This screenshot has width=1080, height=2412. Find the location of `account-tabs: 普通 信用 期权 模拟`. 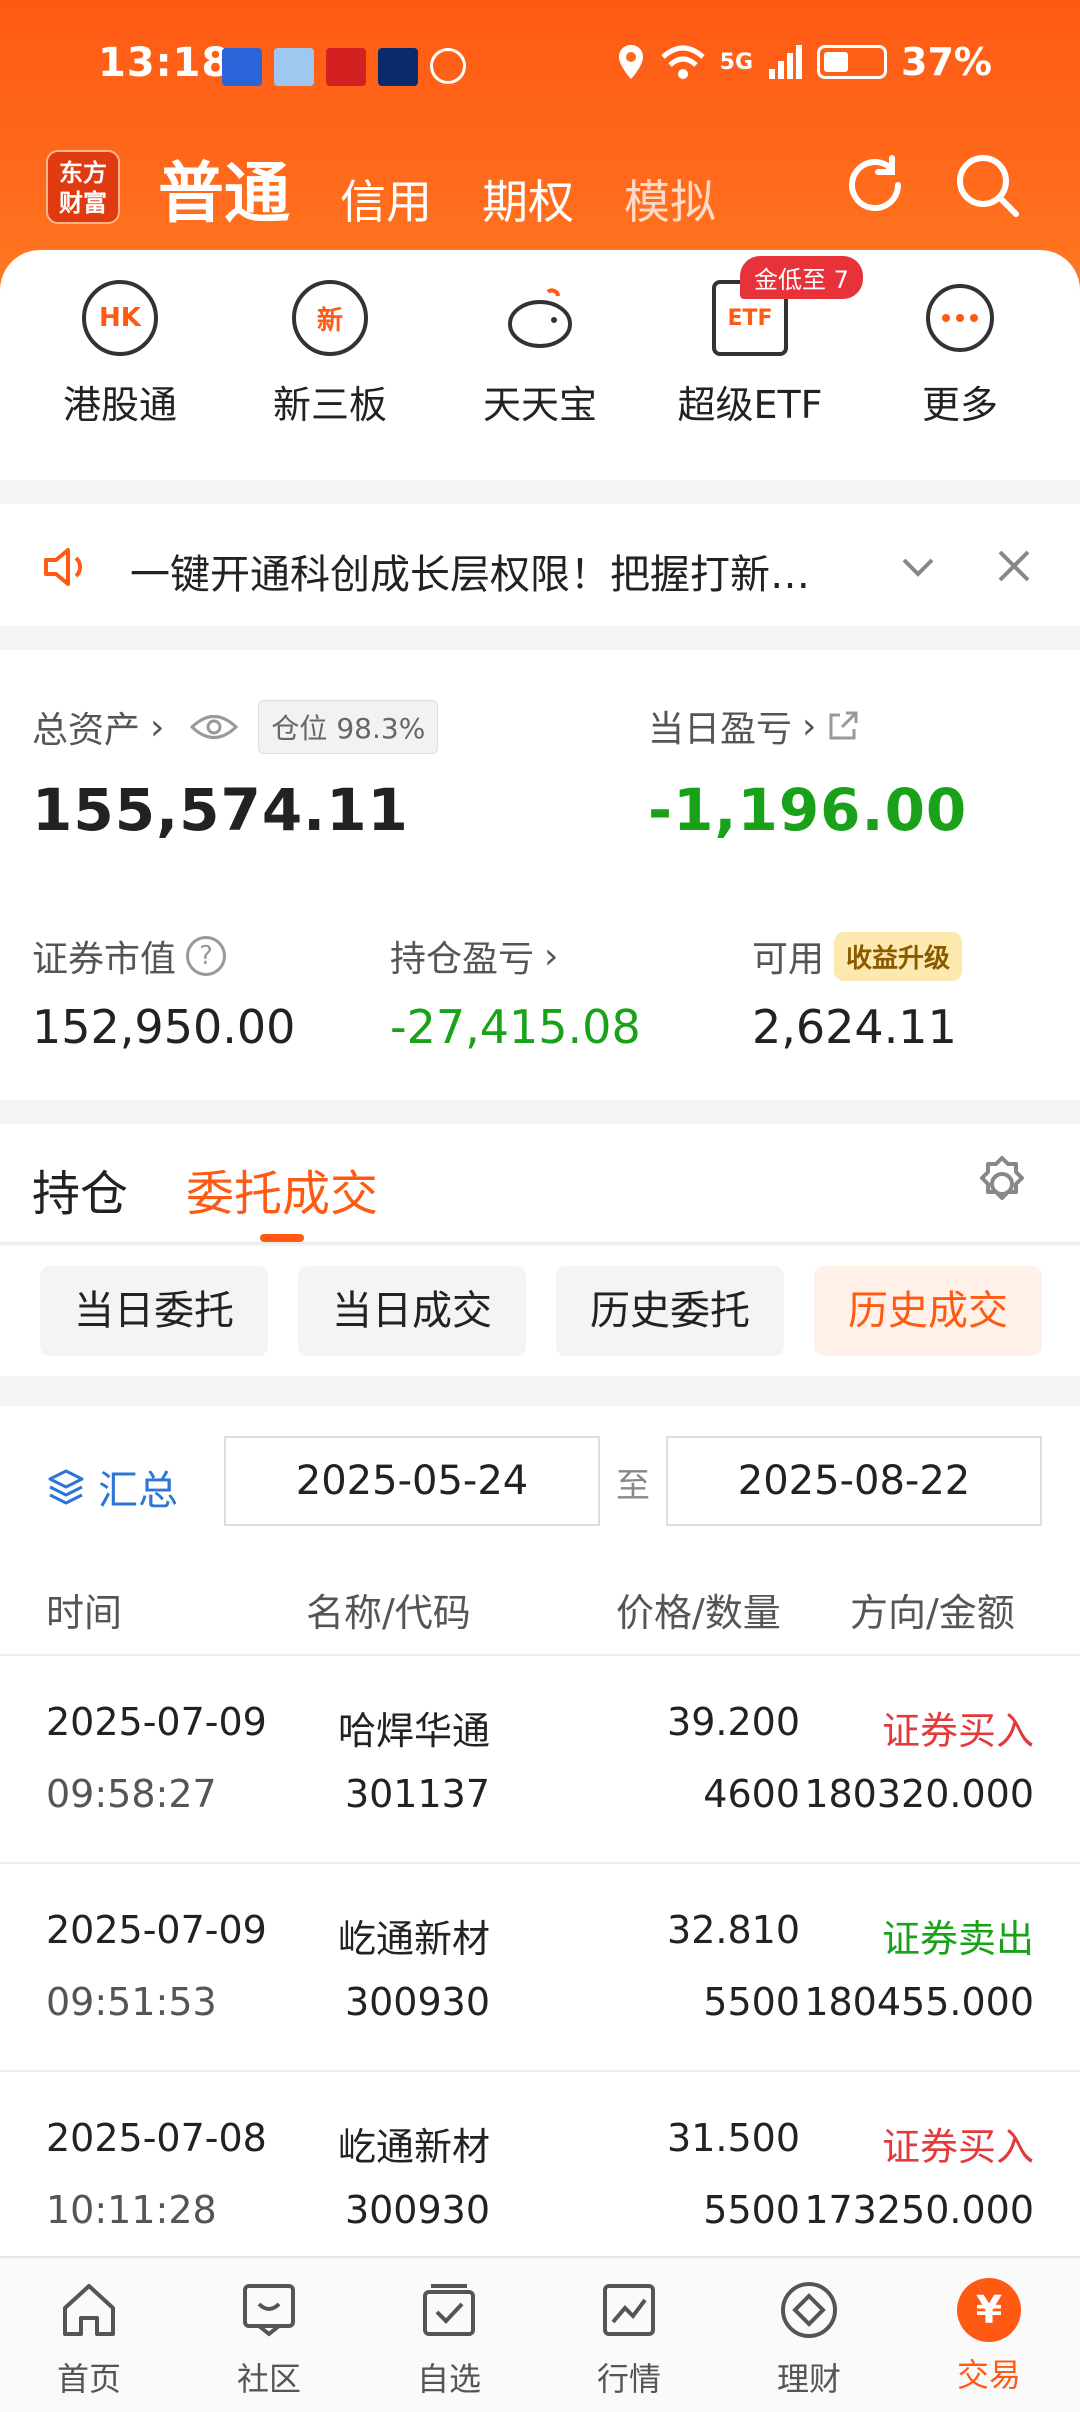

account-tabs: 普通 信用 期权 模拟 is located at coordinates (437, 188).